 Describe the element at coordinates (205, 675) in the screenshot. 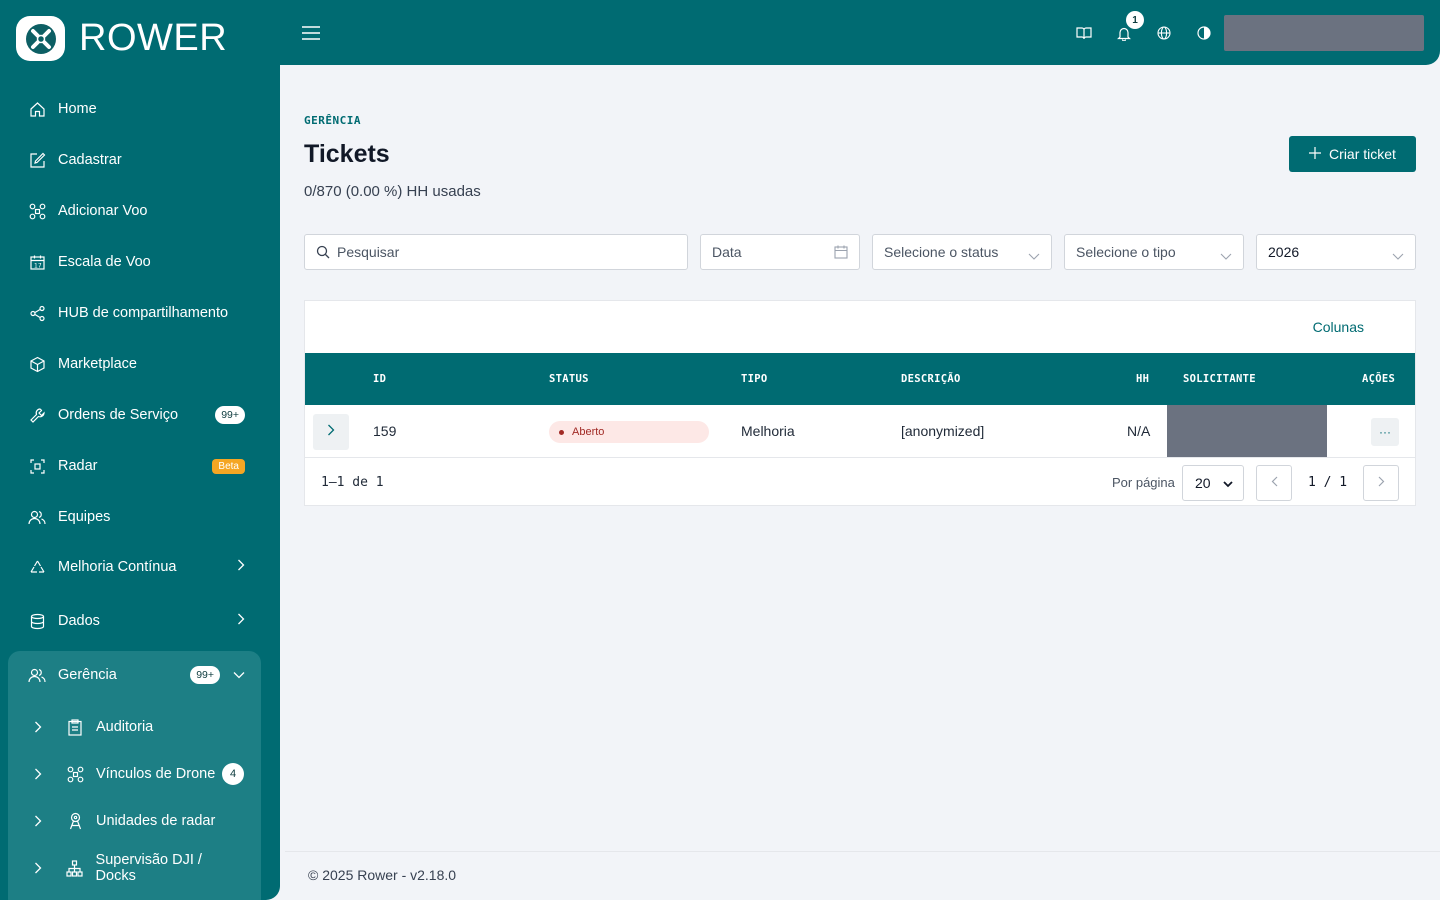

I see `count-badge: 99+` at that location.